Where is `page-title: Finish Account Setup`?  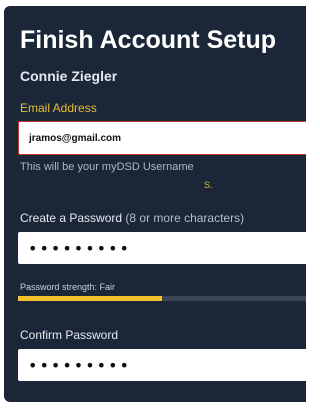
page-title: Finish Account Setup is located at coordinates (148, 40).